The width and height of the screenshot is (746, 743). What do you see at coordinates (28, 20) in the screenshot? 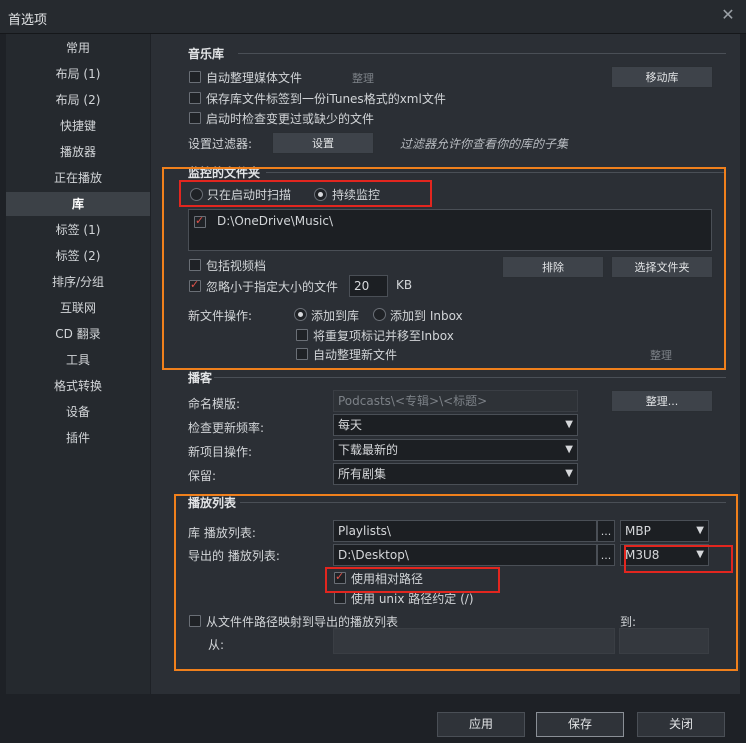
I see `window-title: 首选项` at bounding box center [28, 20].